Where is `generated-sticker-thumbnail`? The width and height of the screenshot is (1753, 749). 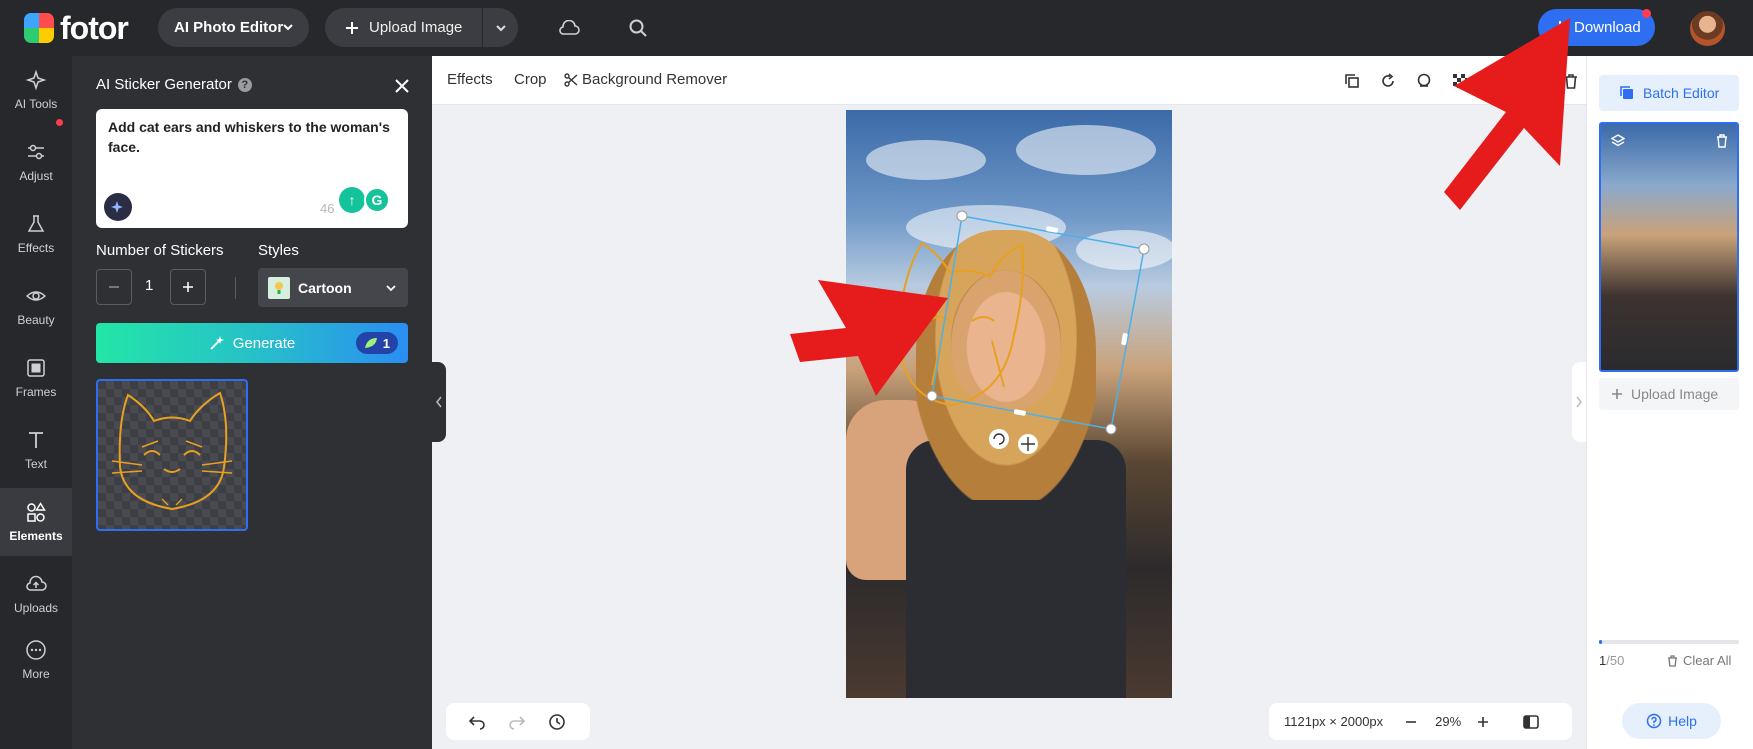
generated-sticker-thumbnail is located at coordinates (172, 455).